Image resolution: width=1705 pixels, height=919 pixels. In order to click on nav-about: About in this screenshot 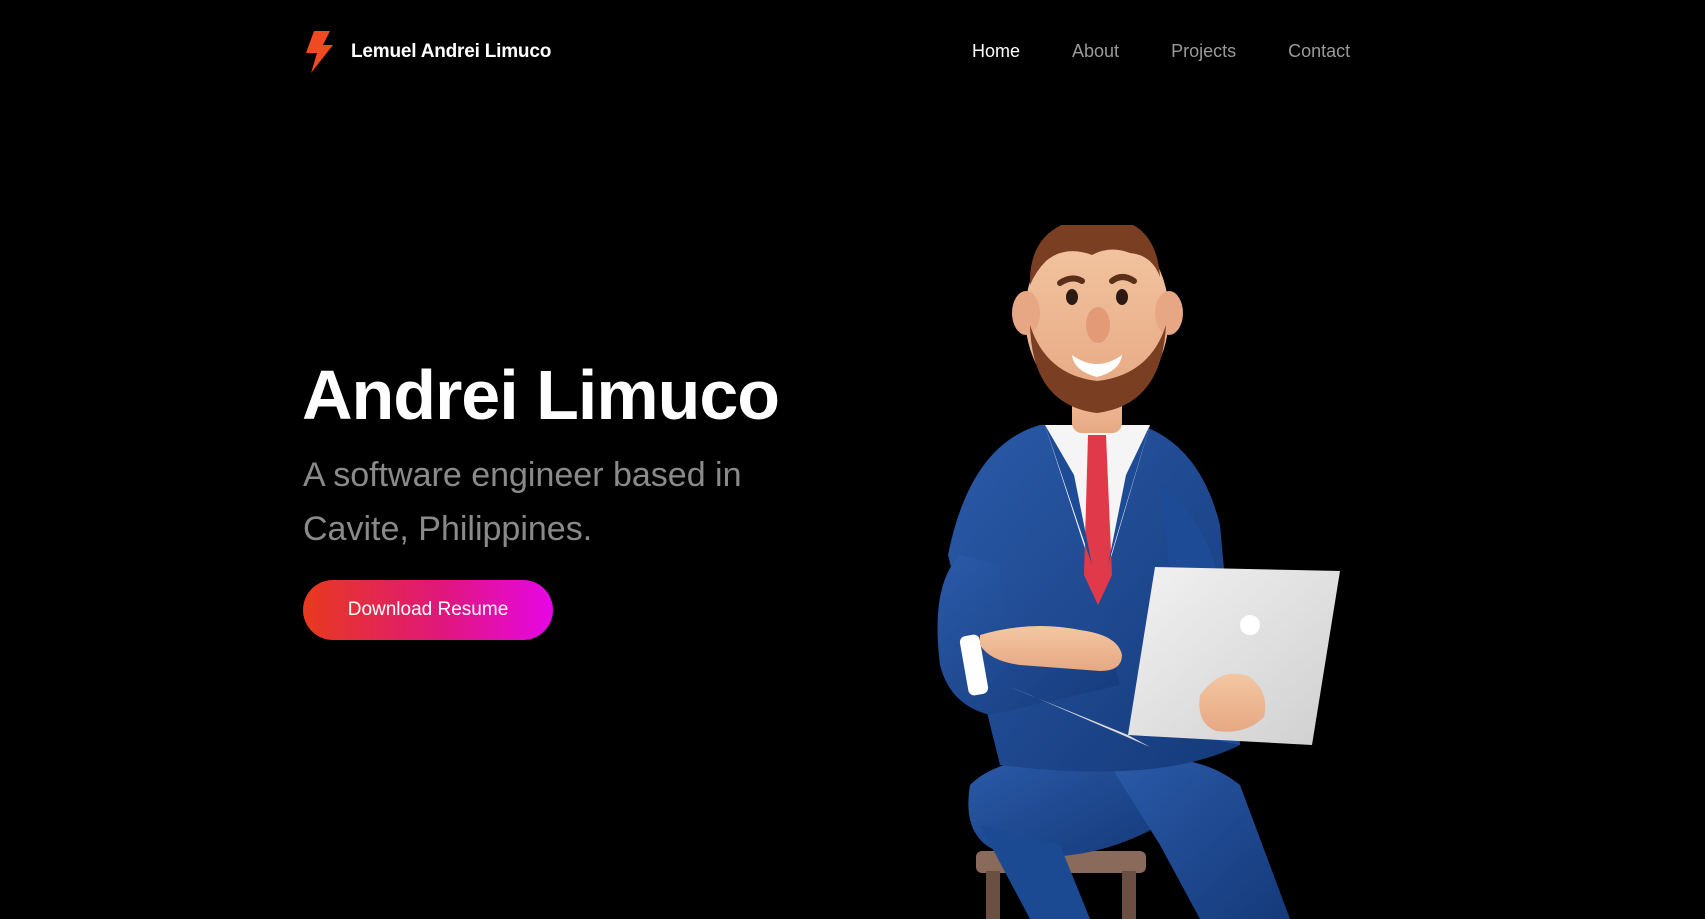, I will do `click(1095, 51)`.